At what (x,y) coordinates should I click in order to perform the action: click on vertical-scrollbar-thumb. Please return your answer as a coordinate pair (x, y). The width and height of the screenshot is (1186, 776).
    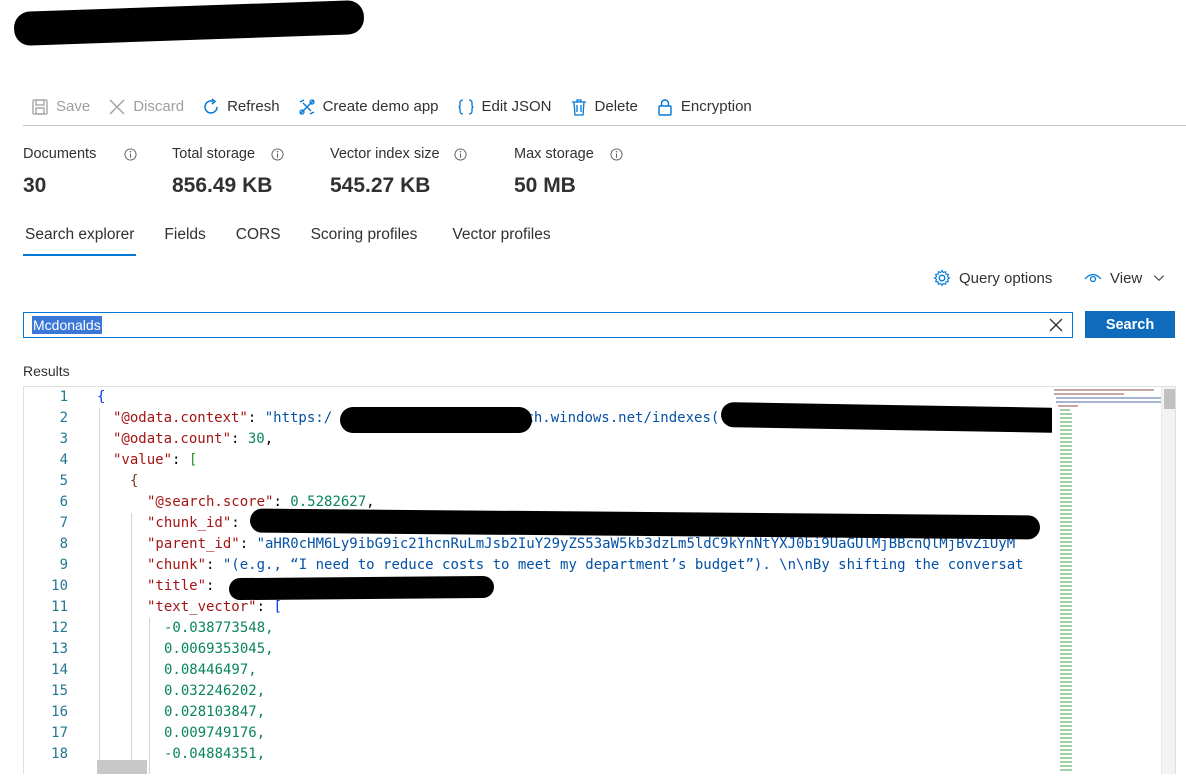
    Looking at the image, I should click on (1169, 399).